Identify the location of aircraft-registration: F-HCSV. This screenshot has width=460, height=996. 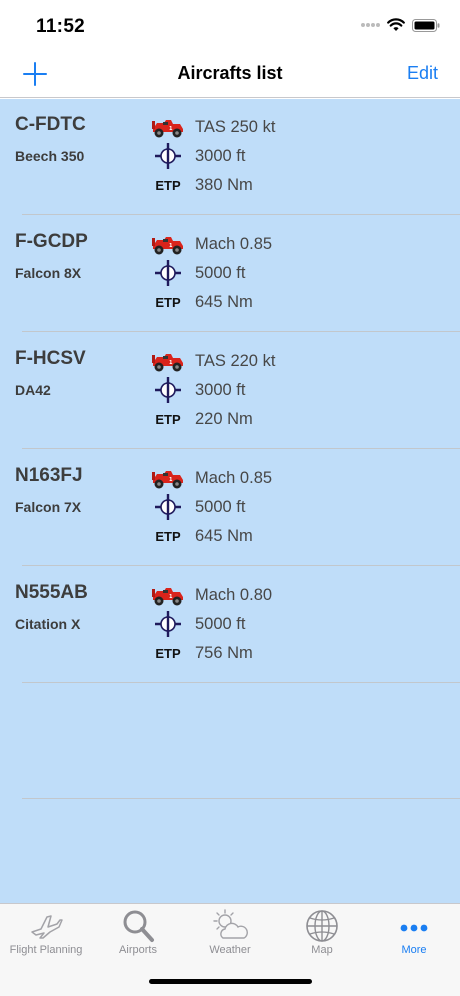
(50, 358).